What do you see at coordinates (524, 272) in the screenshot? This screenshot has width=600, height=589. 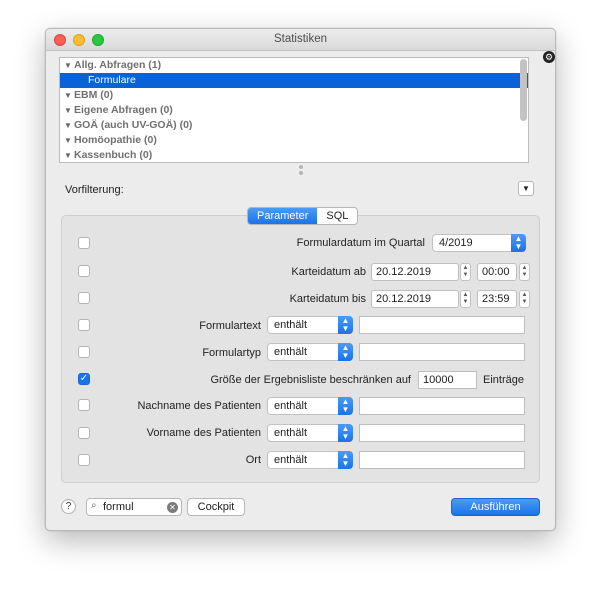 I see `time-from-stepper: ▲ ▼` at bounding box center [524, 272].